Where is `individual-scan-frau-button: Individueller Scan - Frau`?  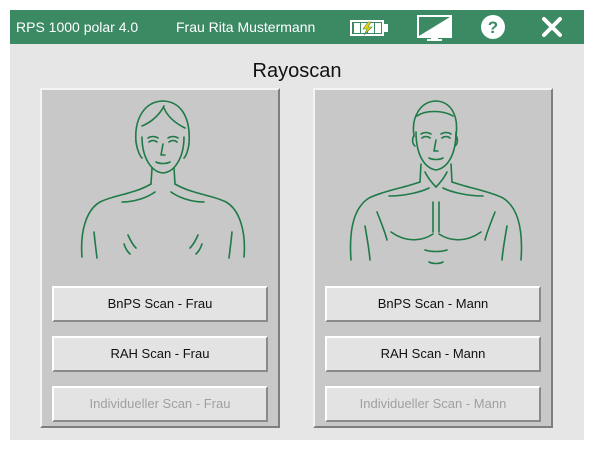
individual-scan-frau-button: Individueller Scan - Frau is located at coordinates (160, 404).